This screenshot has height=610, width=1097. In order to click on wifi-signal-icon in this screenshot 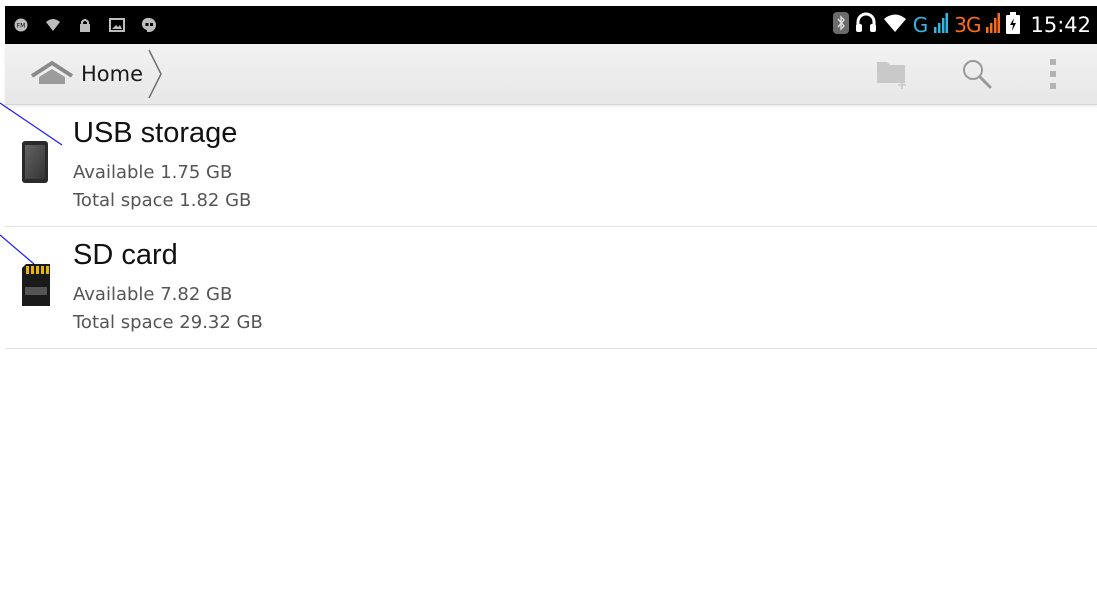, I will do `click(53, 25)`.